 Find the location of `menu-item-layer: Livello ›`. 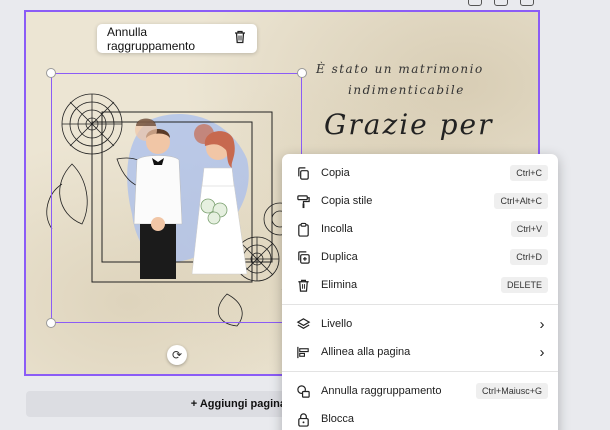

menu-item-layer: Livello › is located at coordinates (420, 324).